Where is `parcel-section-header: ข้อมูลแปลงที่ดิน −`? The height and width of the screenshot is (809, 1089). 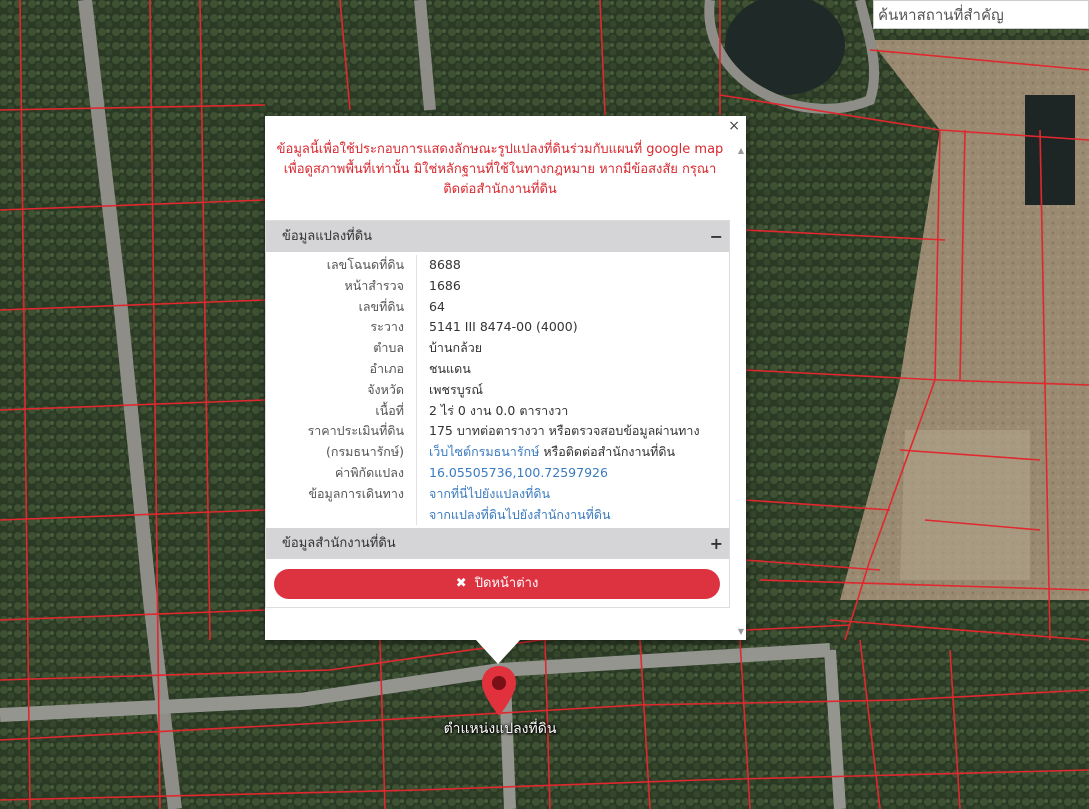 parcel-section-header: ข้อมูลแปลงที่ดิน − is located at coordinates (497, 236).